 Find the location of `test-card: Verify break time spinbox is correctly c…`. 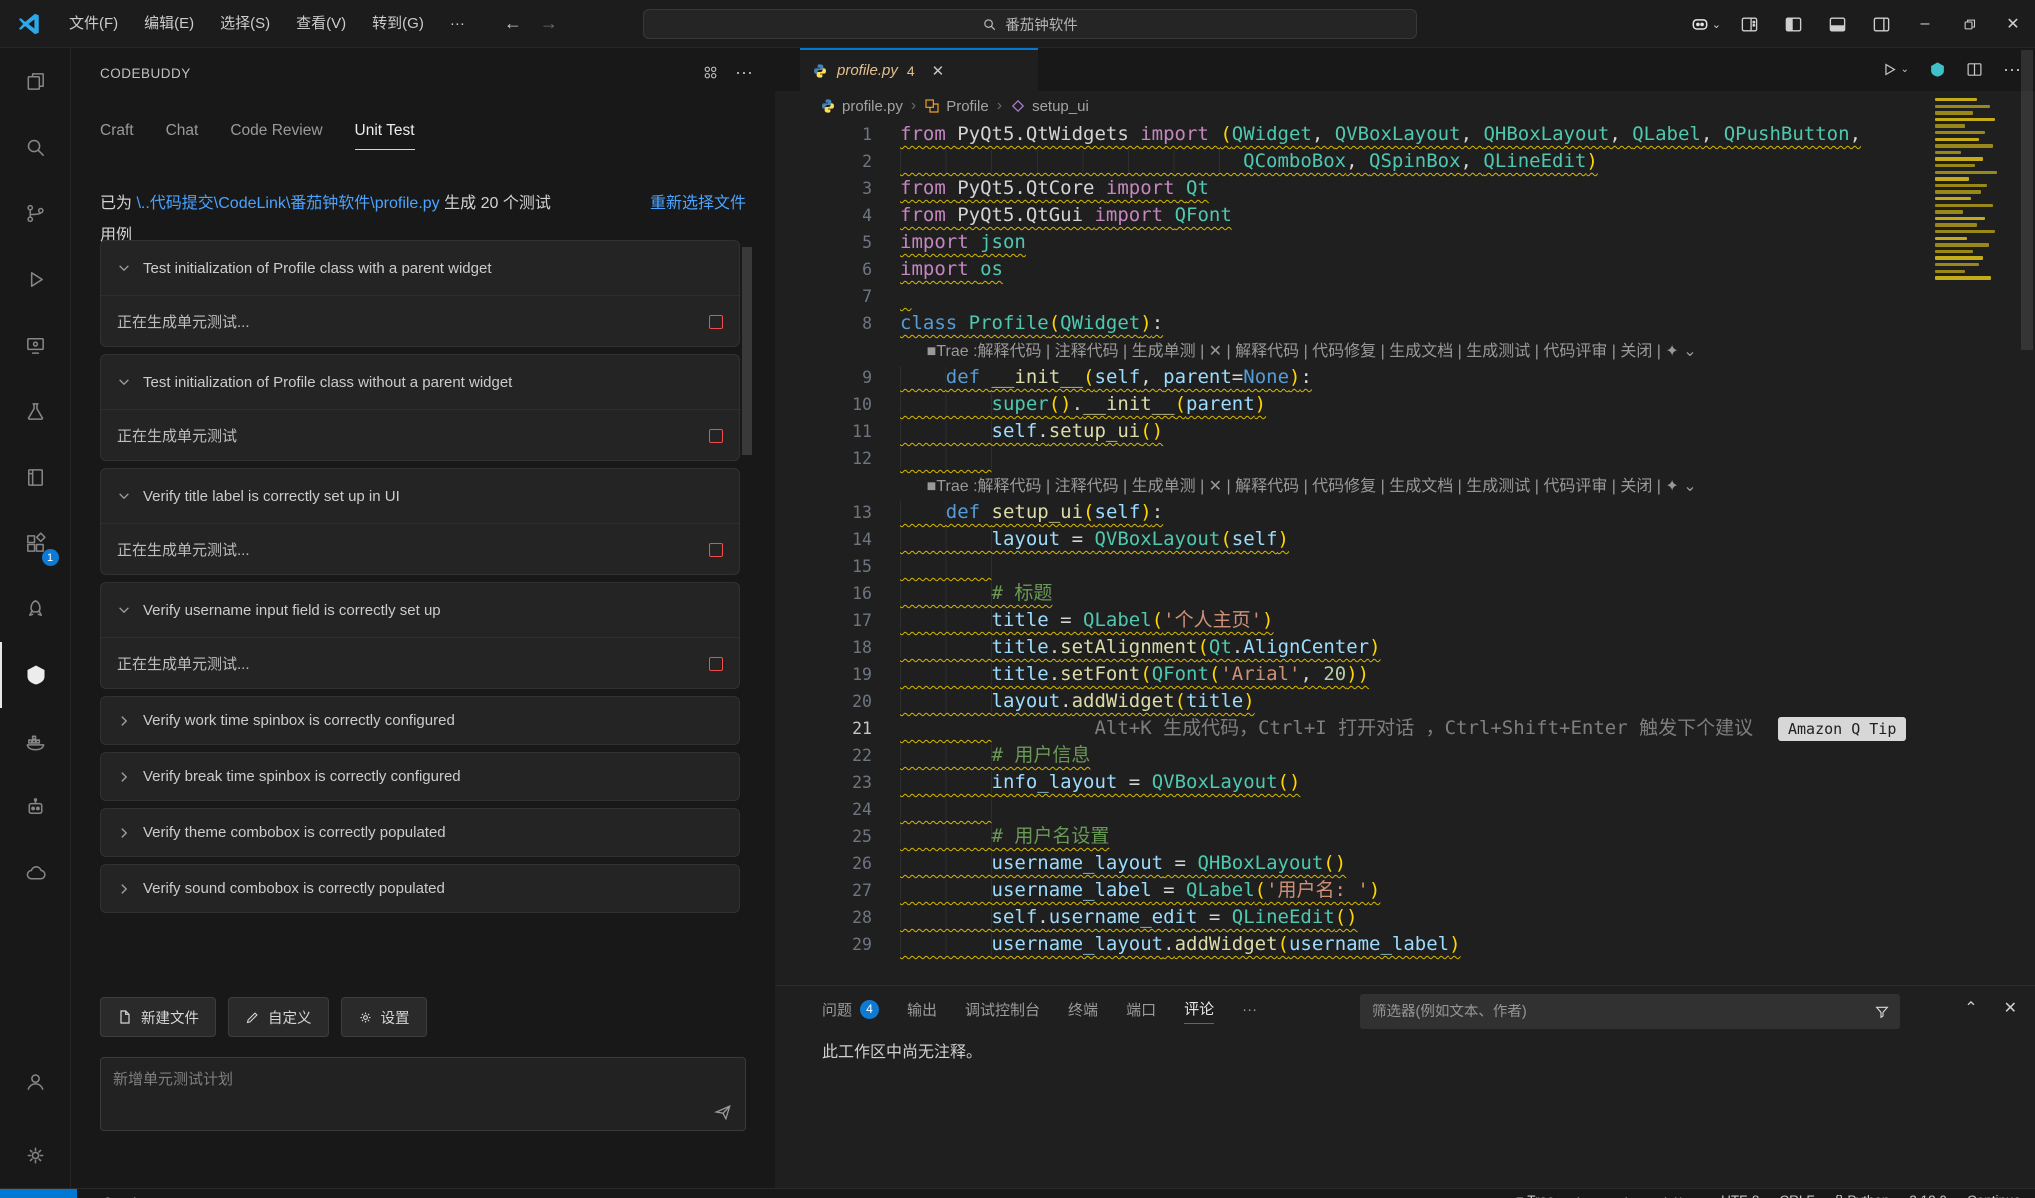

test-card: Verify break time spinbox is correctly c… is located at coordinates (420, 776).